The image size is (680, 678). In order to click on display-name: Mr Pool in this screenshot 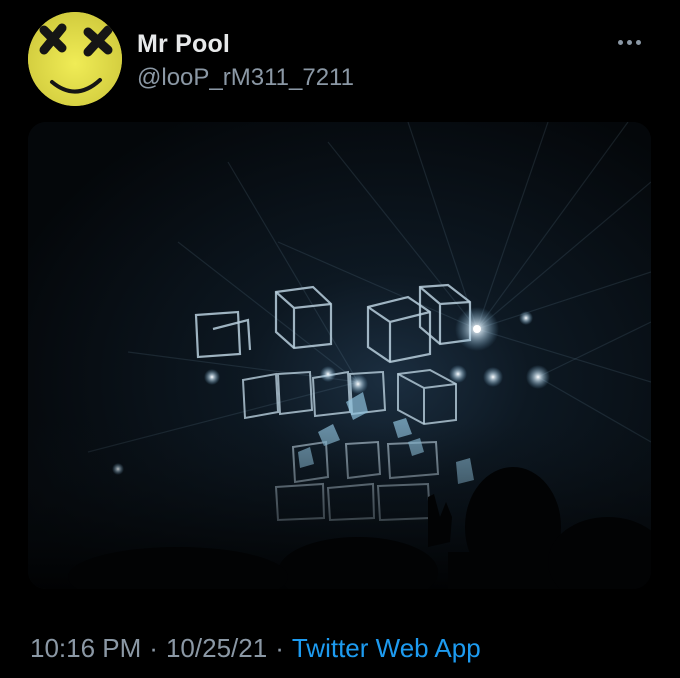, I will do `click(183, 44)`.